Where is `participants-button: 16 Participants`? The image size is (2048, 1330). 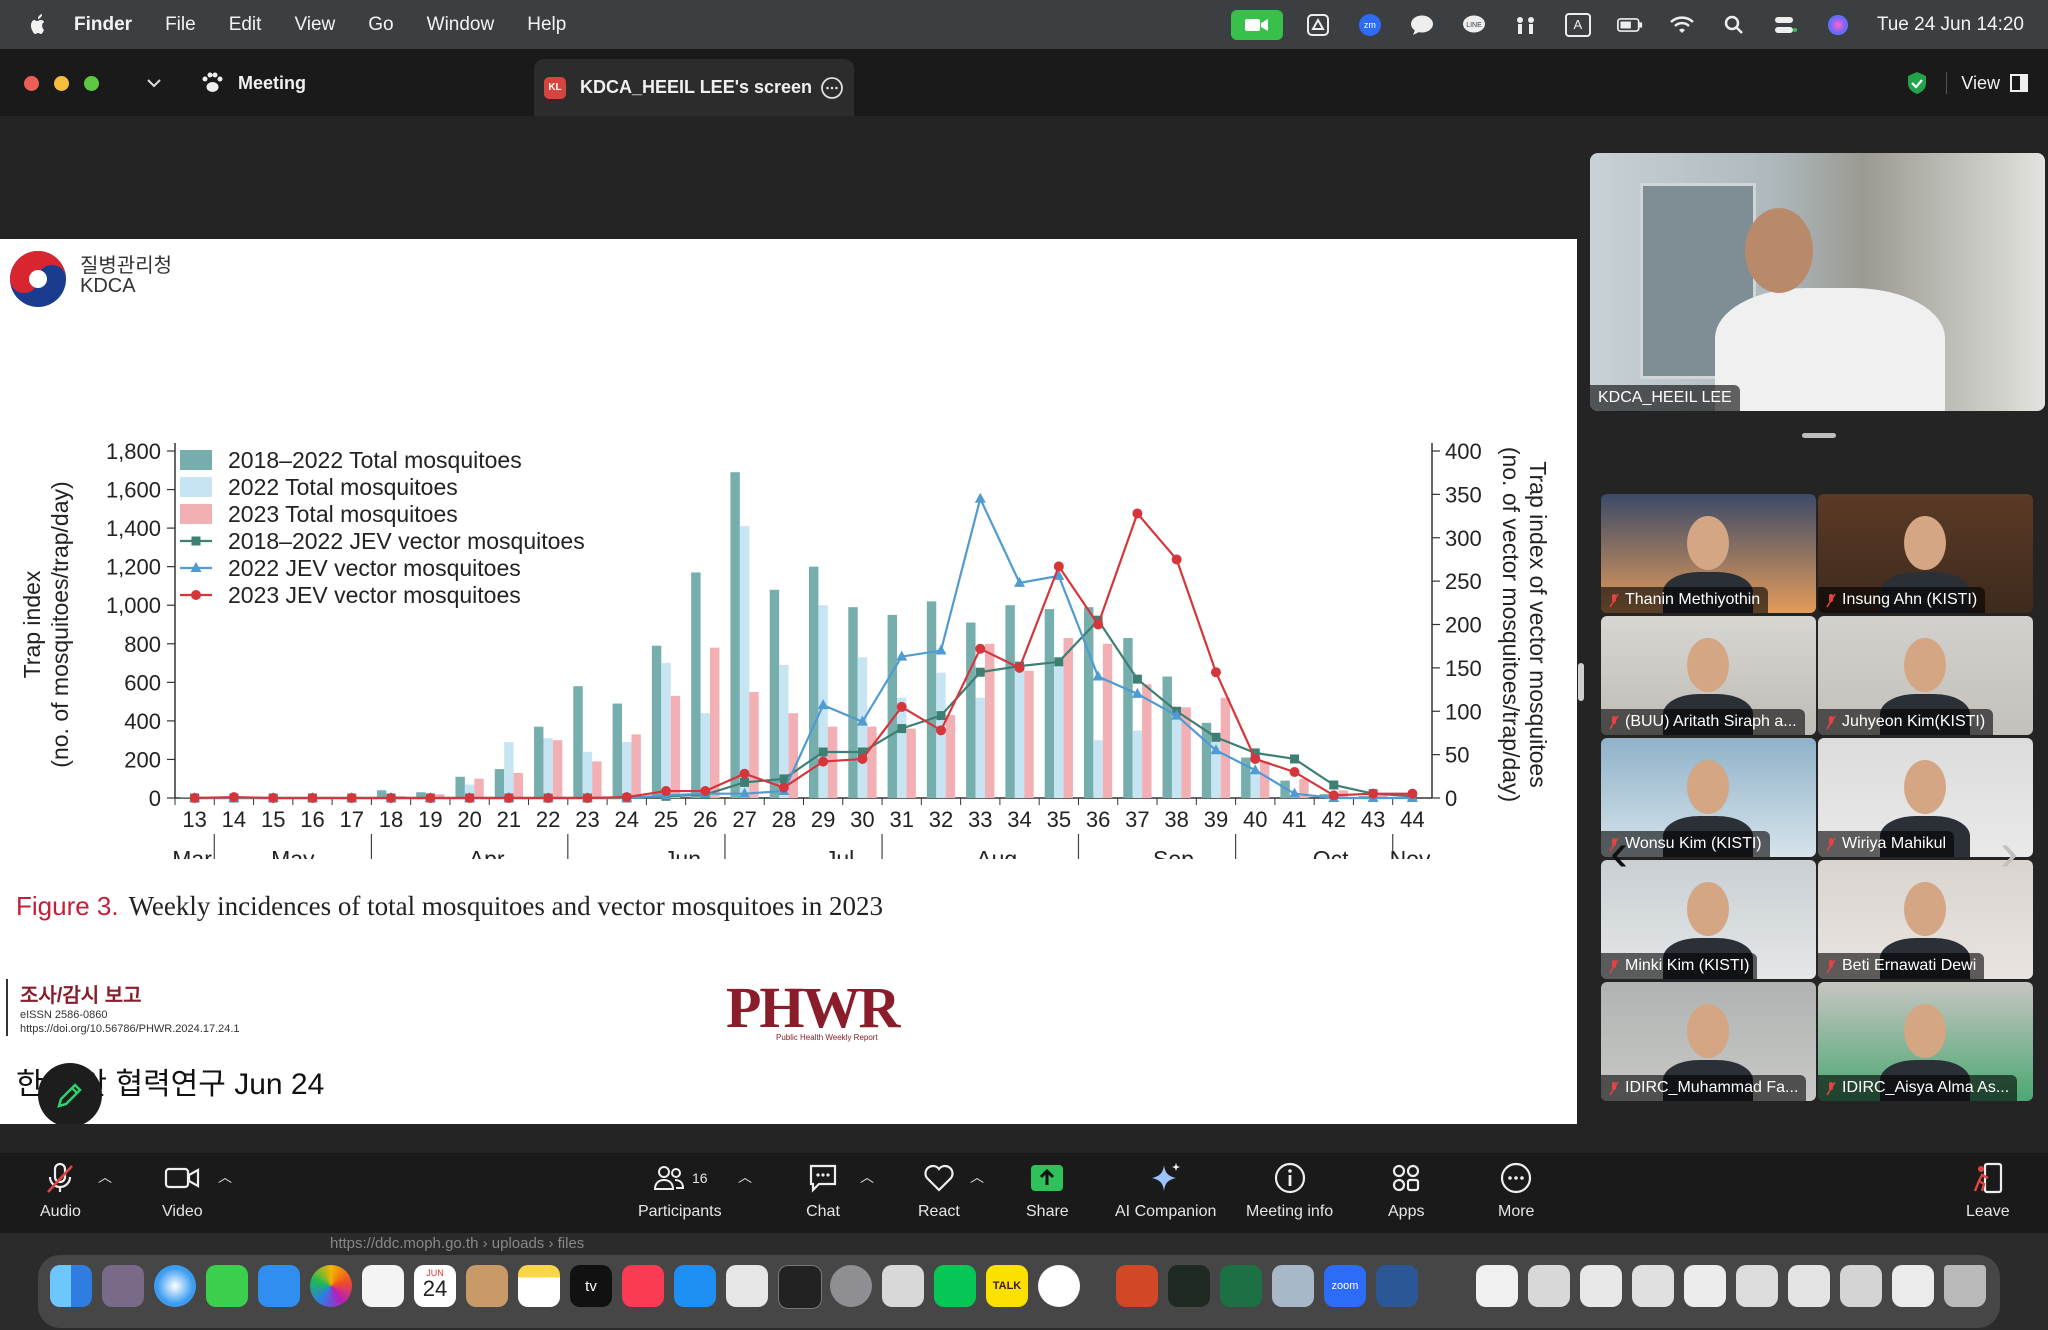 participants-button: 16 Participants is located at coordinates (680, 1191).